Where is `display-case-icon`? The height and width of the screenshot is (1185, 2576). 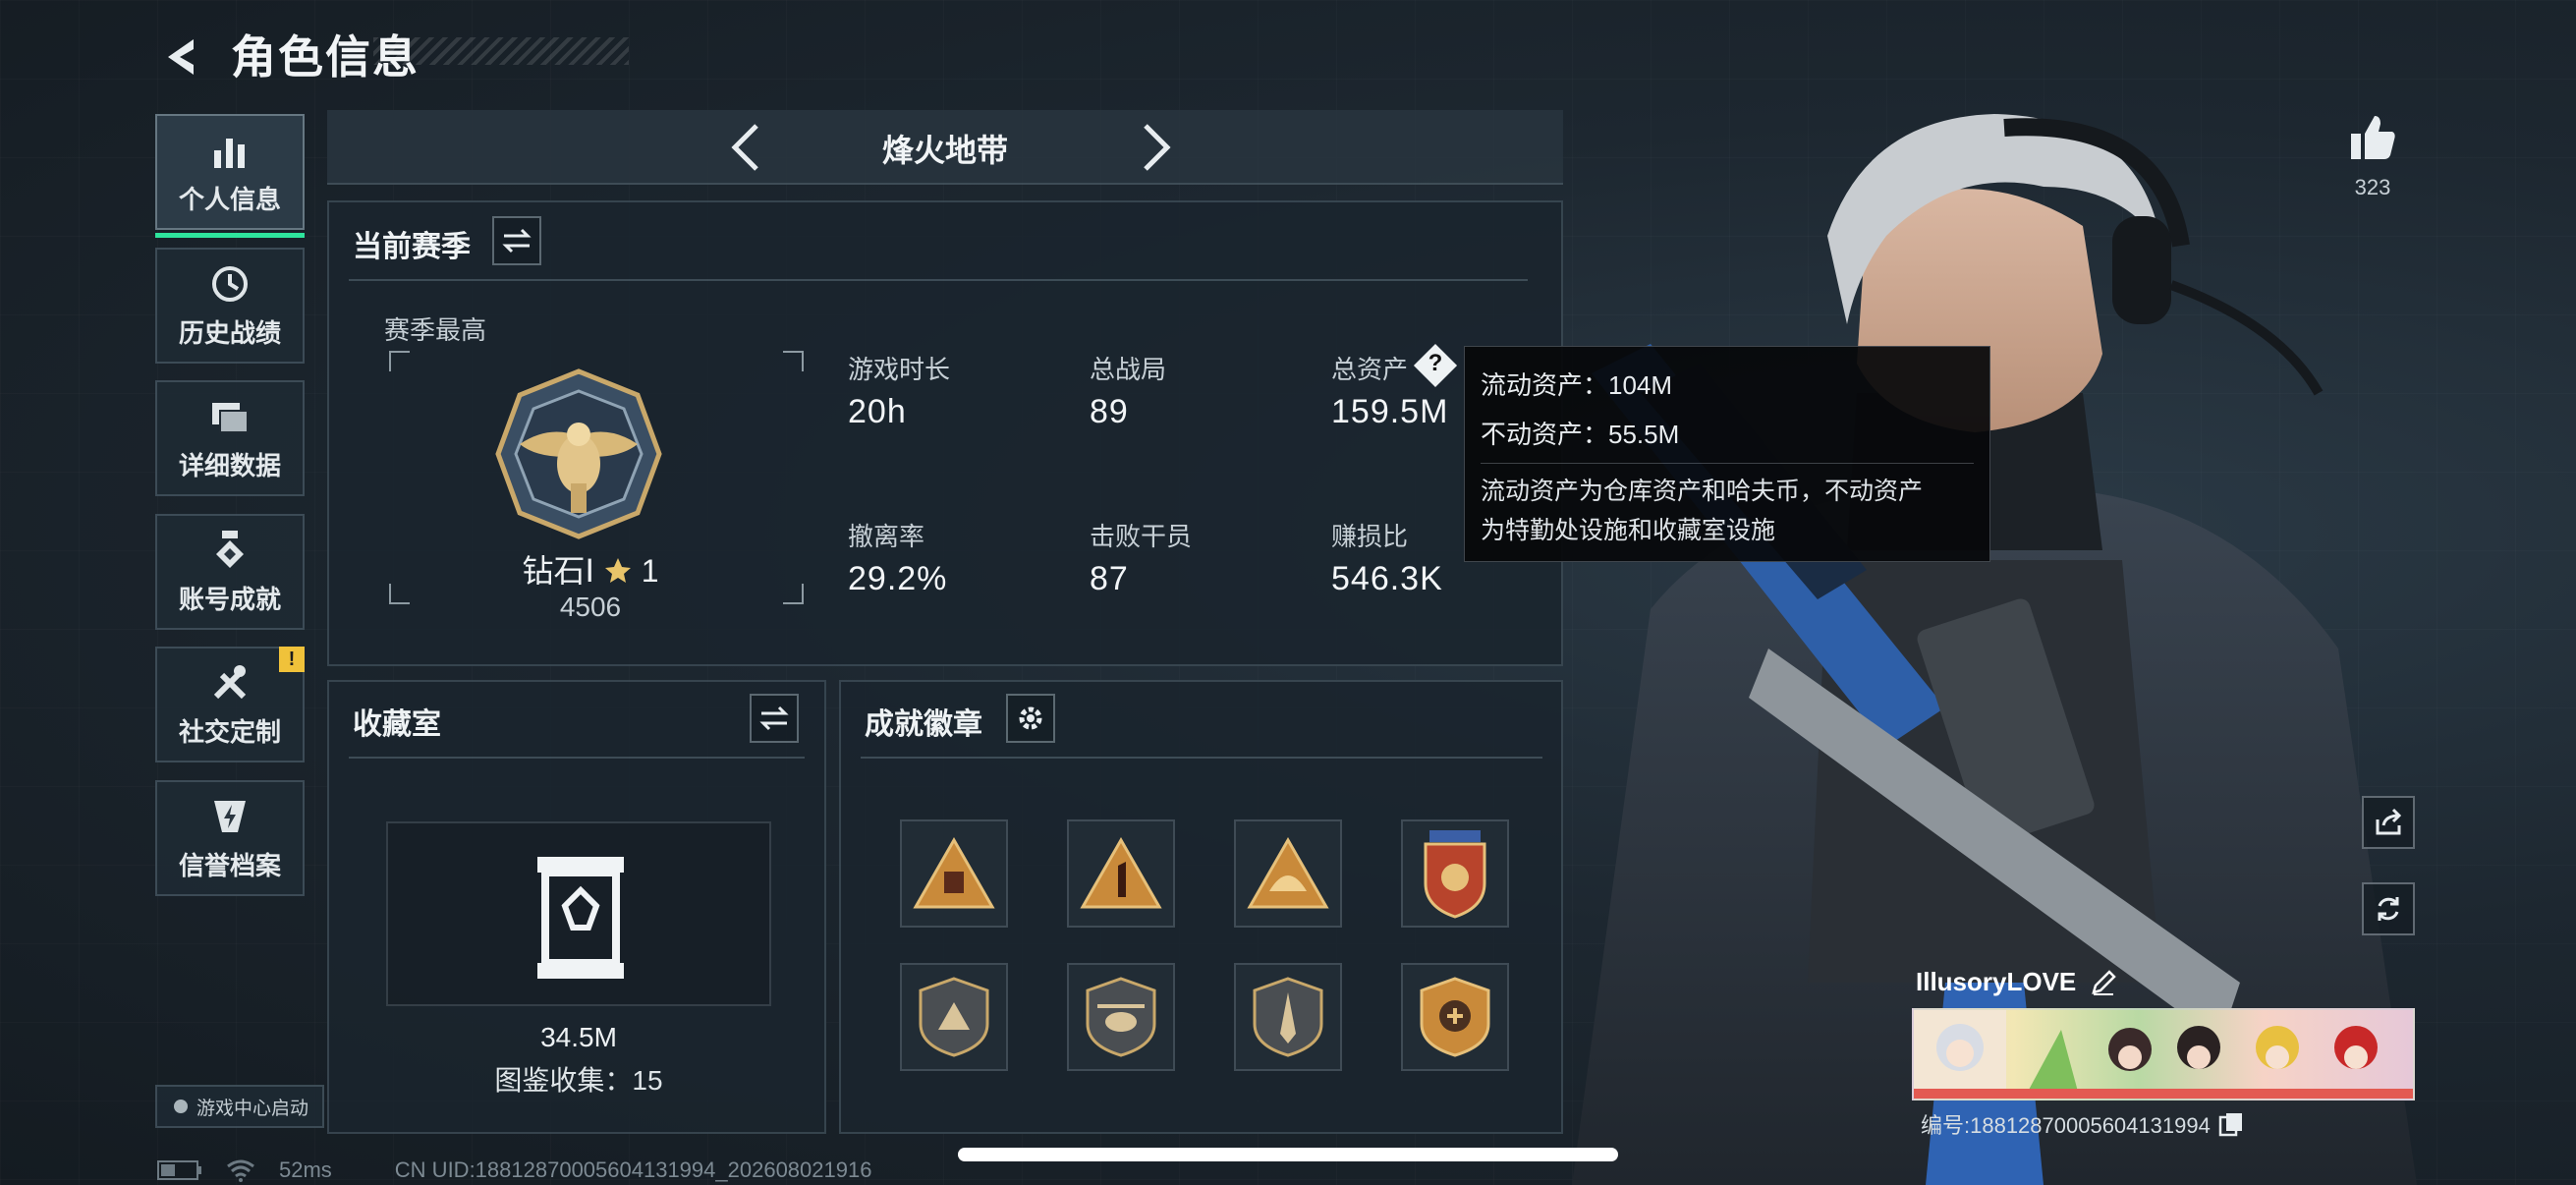 display-case-icon is located at coordinates (580, 918).